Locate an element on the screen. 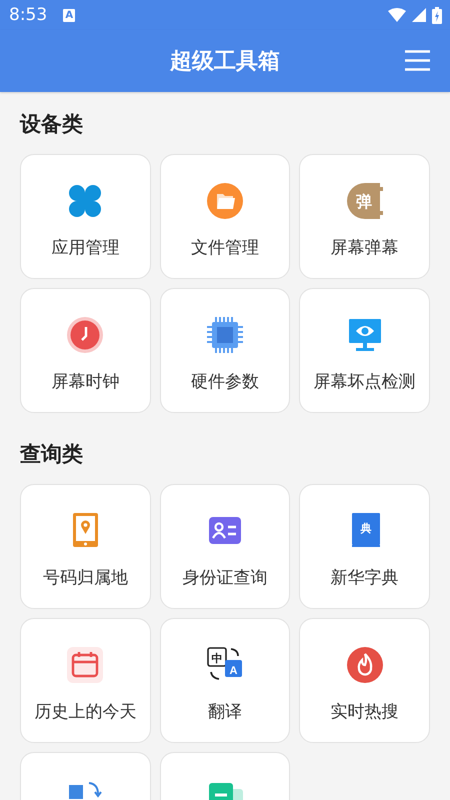 This screenshot has height=800, width=450. section-title: 设备类 is located at coordinates (52, 124).